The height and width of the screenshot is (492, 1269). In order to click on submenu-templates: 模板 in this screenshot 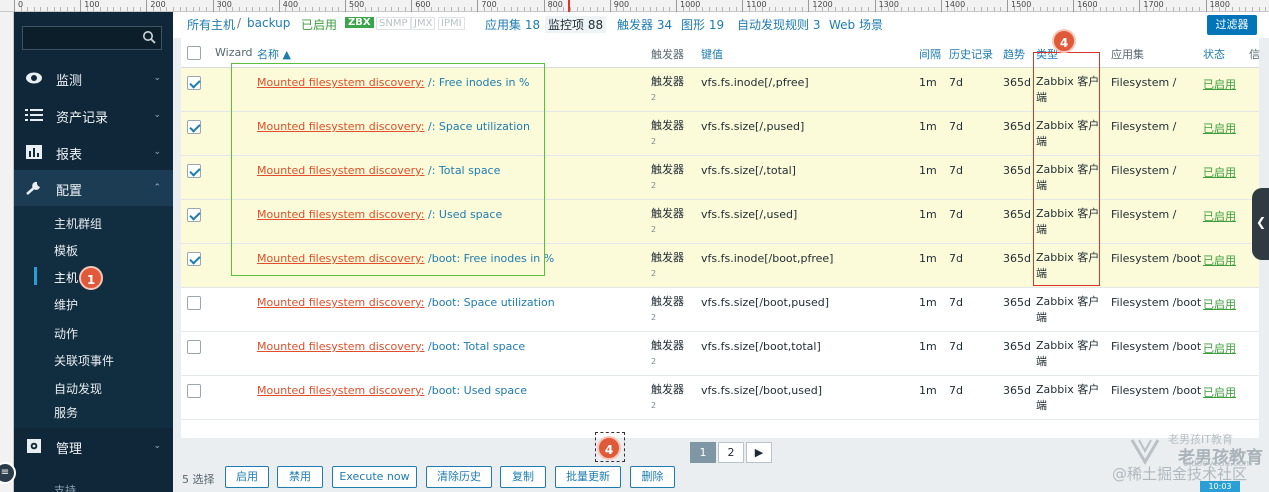, I will do `click(93, 249)`.